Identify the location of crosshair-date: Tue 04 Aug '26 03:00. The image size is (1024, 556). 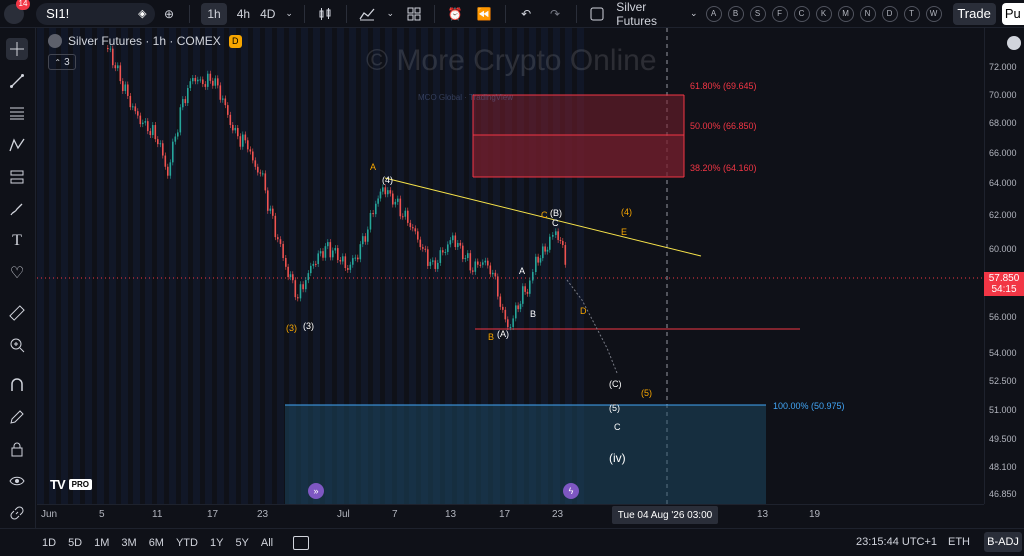
(665, 515).